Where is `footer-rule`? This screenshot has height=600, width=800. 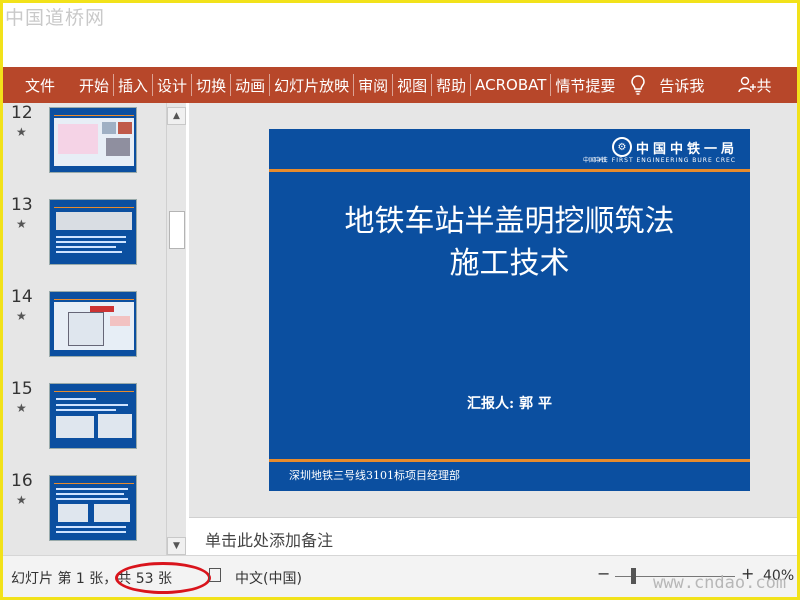 footer-rule is located at coordinates (509, 460).